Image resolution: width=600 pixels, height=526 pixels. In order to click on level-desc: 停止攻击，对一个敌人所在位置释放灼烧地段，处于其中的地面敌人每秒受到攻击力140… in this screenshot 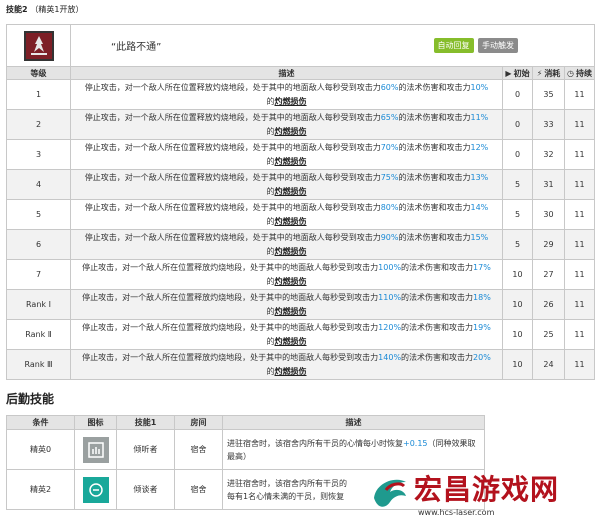, I will do `click(286, 364)`.